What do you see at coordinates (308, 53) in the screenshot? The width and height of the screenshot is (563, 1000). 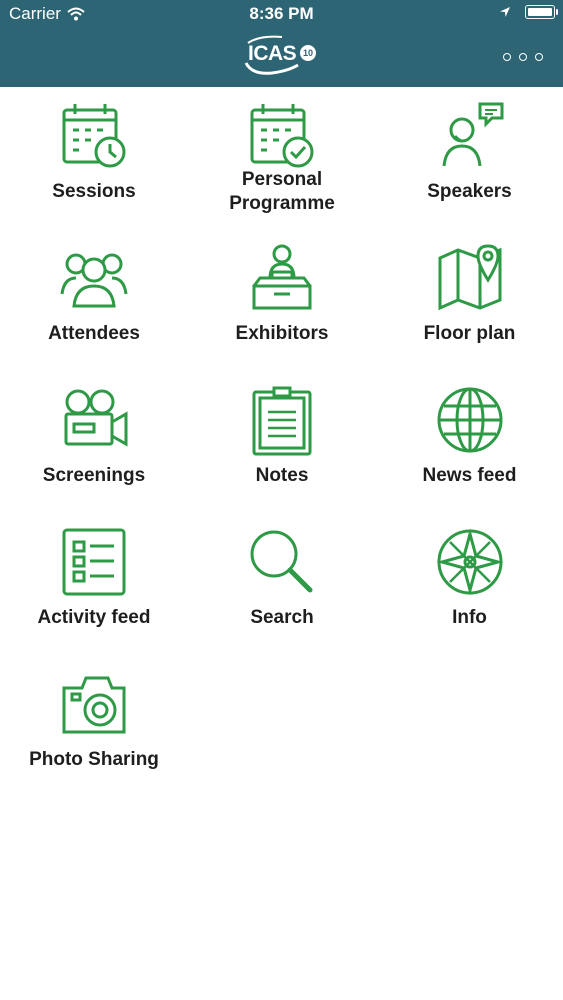 I see `logo-badge: 10` at bounding box center [308, 53].